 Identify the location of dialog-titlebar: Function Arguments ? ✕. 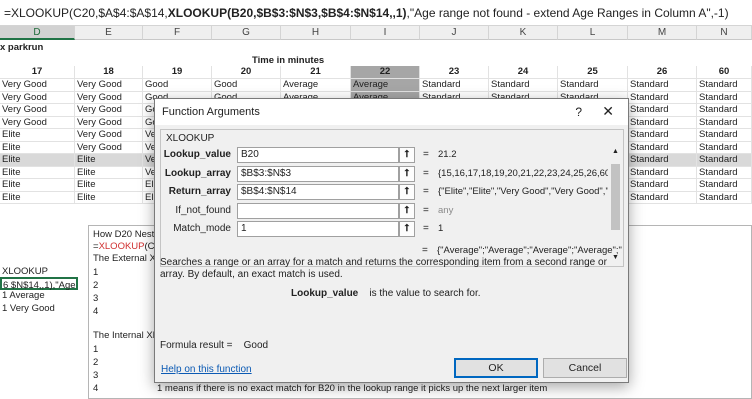
(391, 112).